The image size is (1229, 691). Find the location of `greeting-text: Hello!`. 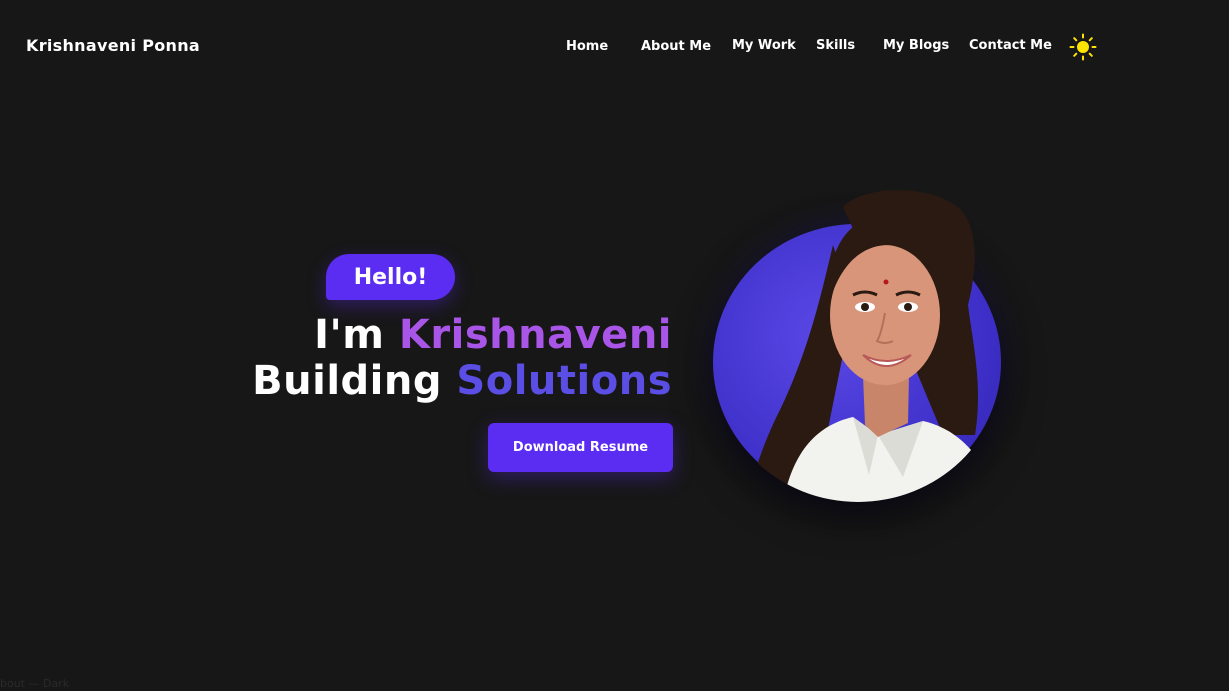

greeting-text: Hello! is located at coordinates (390, 277).